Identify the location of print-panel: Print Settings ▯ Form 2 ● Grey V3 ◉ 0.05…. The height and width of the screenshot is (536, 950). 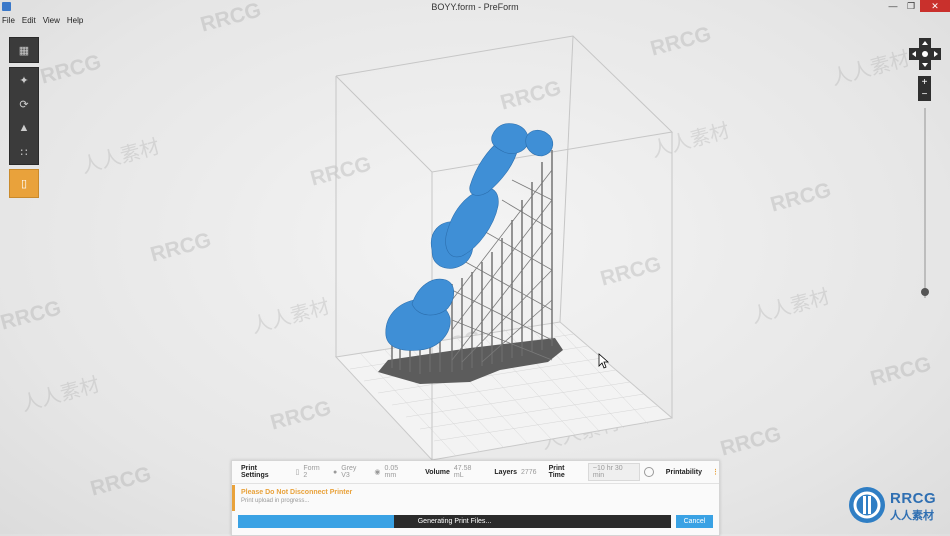
(475, 498).